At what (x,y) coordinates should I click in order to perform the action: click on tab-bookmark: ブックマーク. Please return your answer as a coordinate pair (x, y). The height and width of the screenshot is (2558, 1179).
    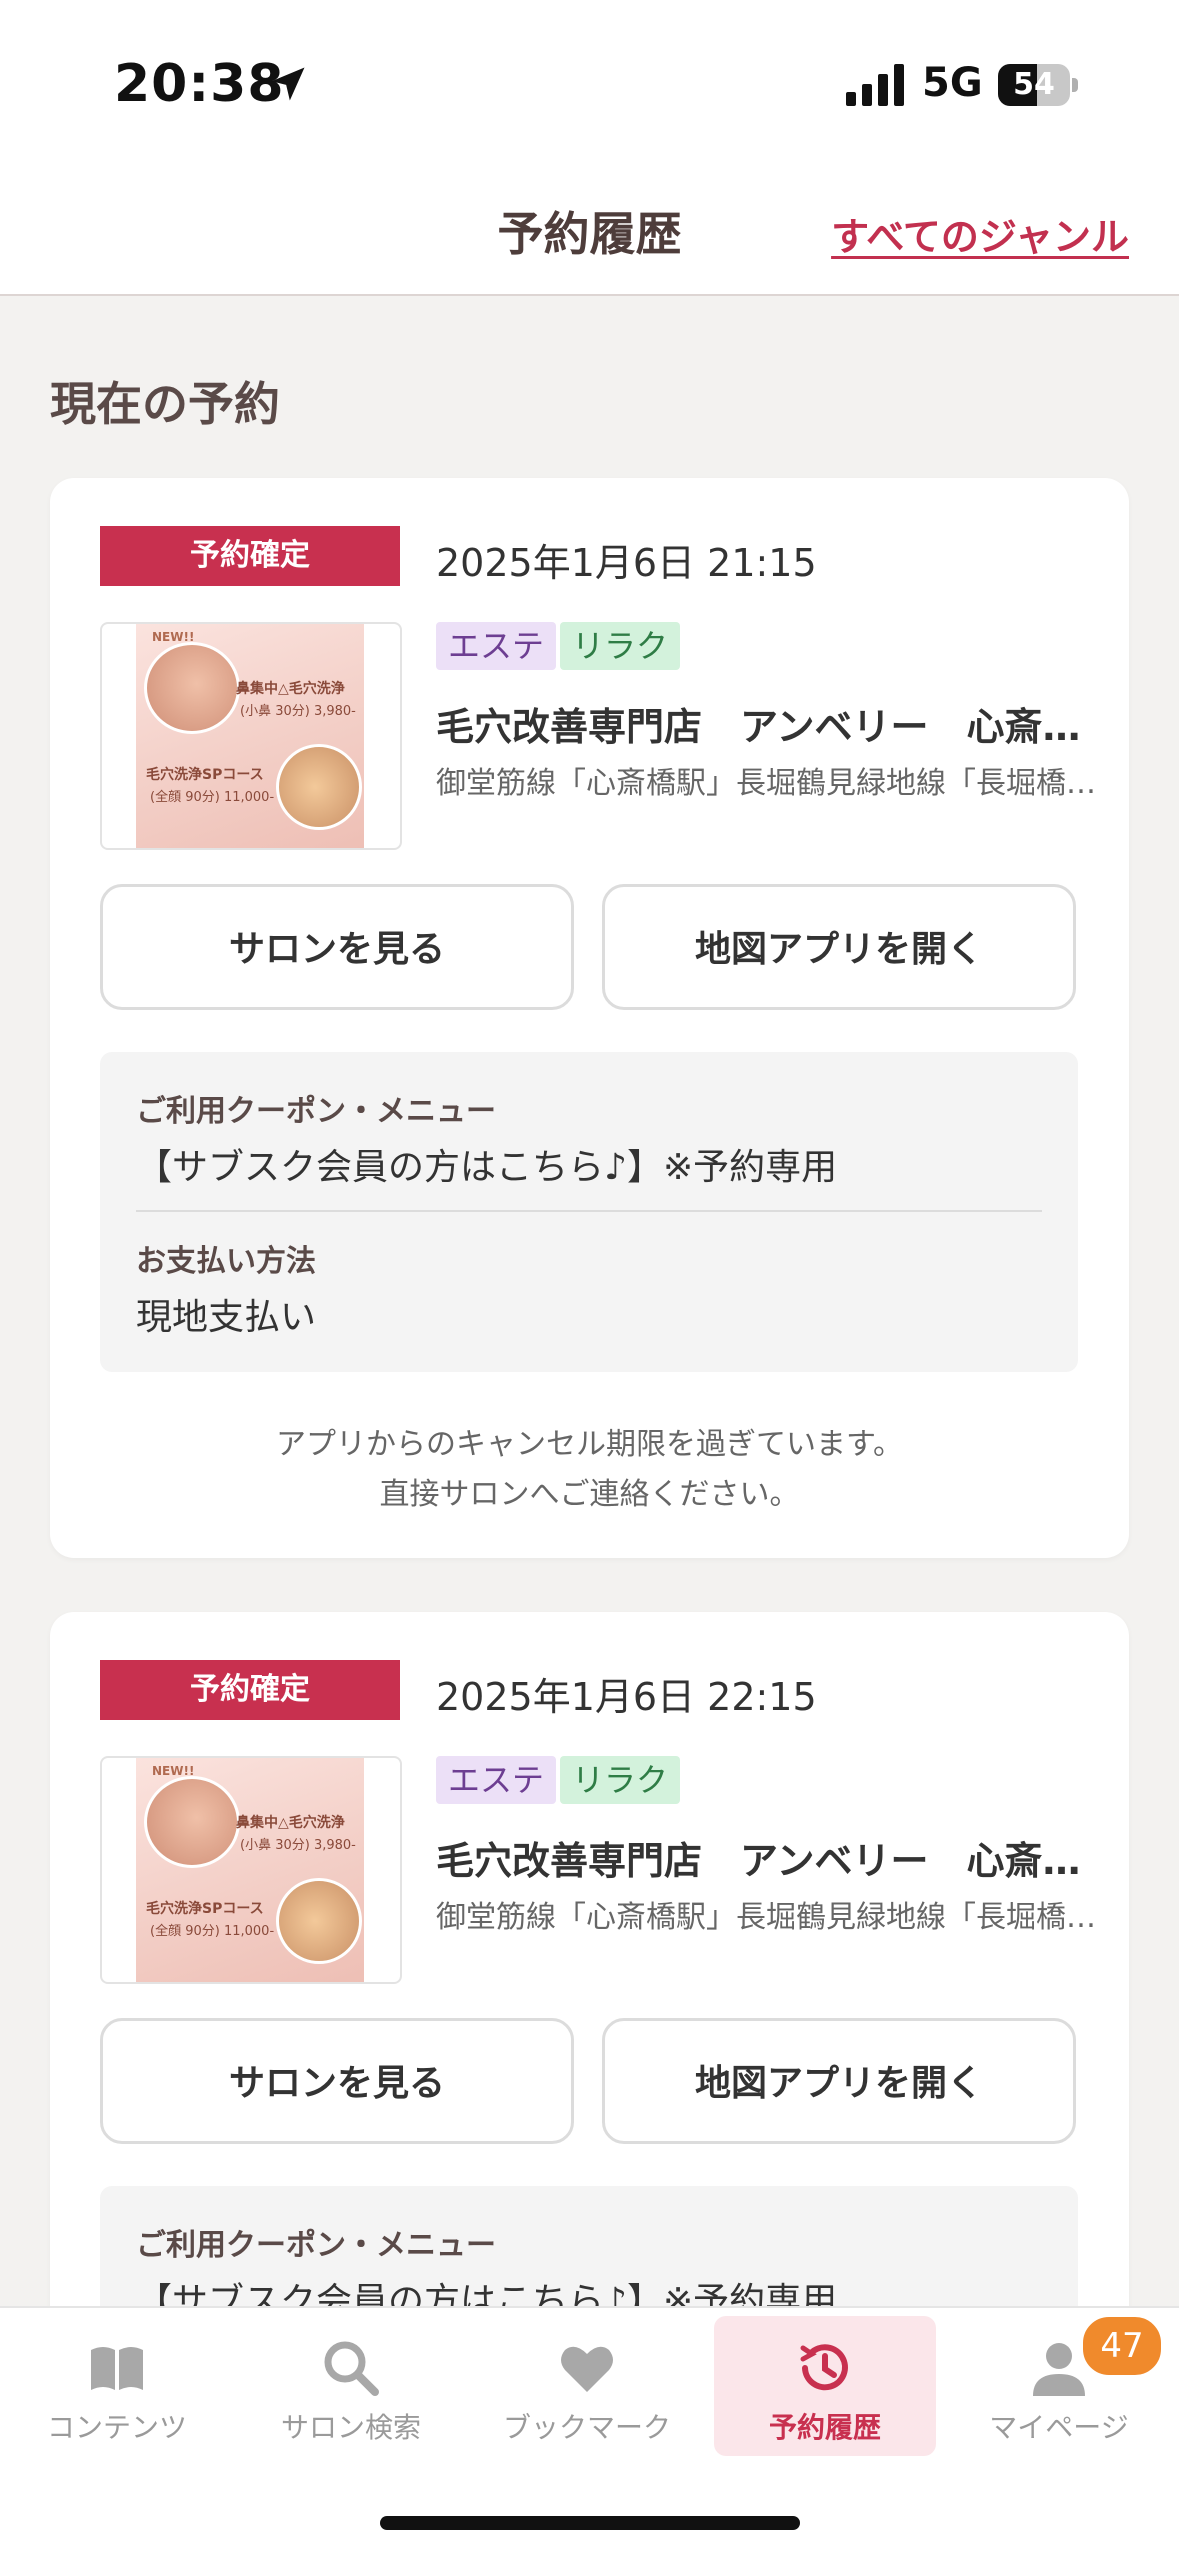
    Looking at the image, I should click on (587, 2386).